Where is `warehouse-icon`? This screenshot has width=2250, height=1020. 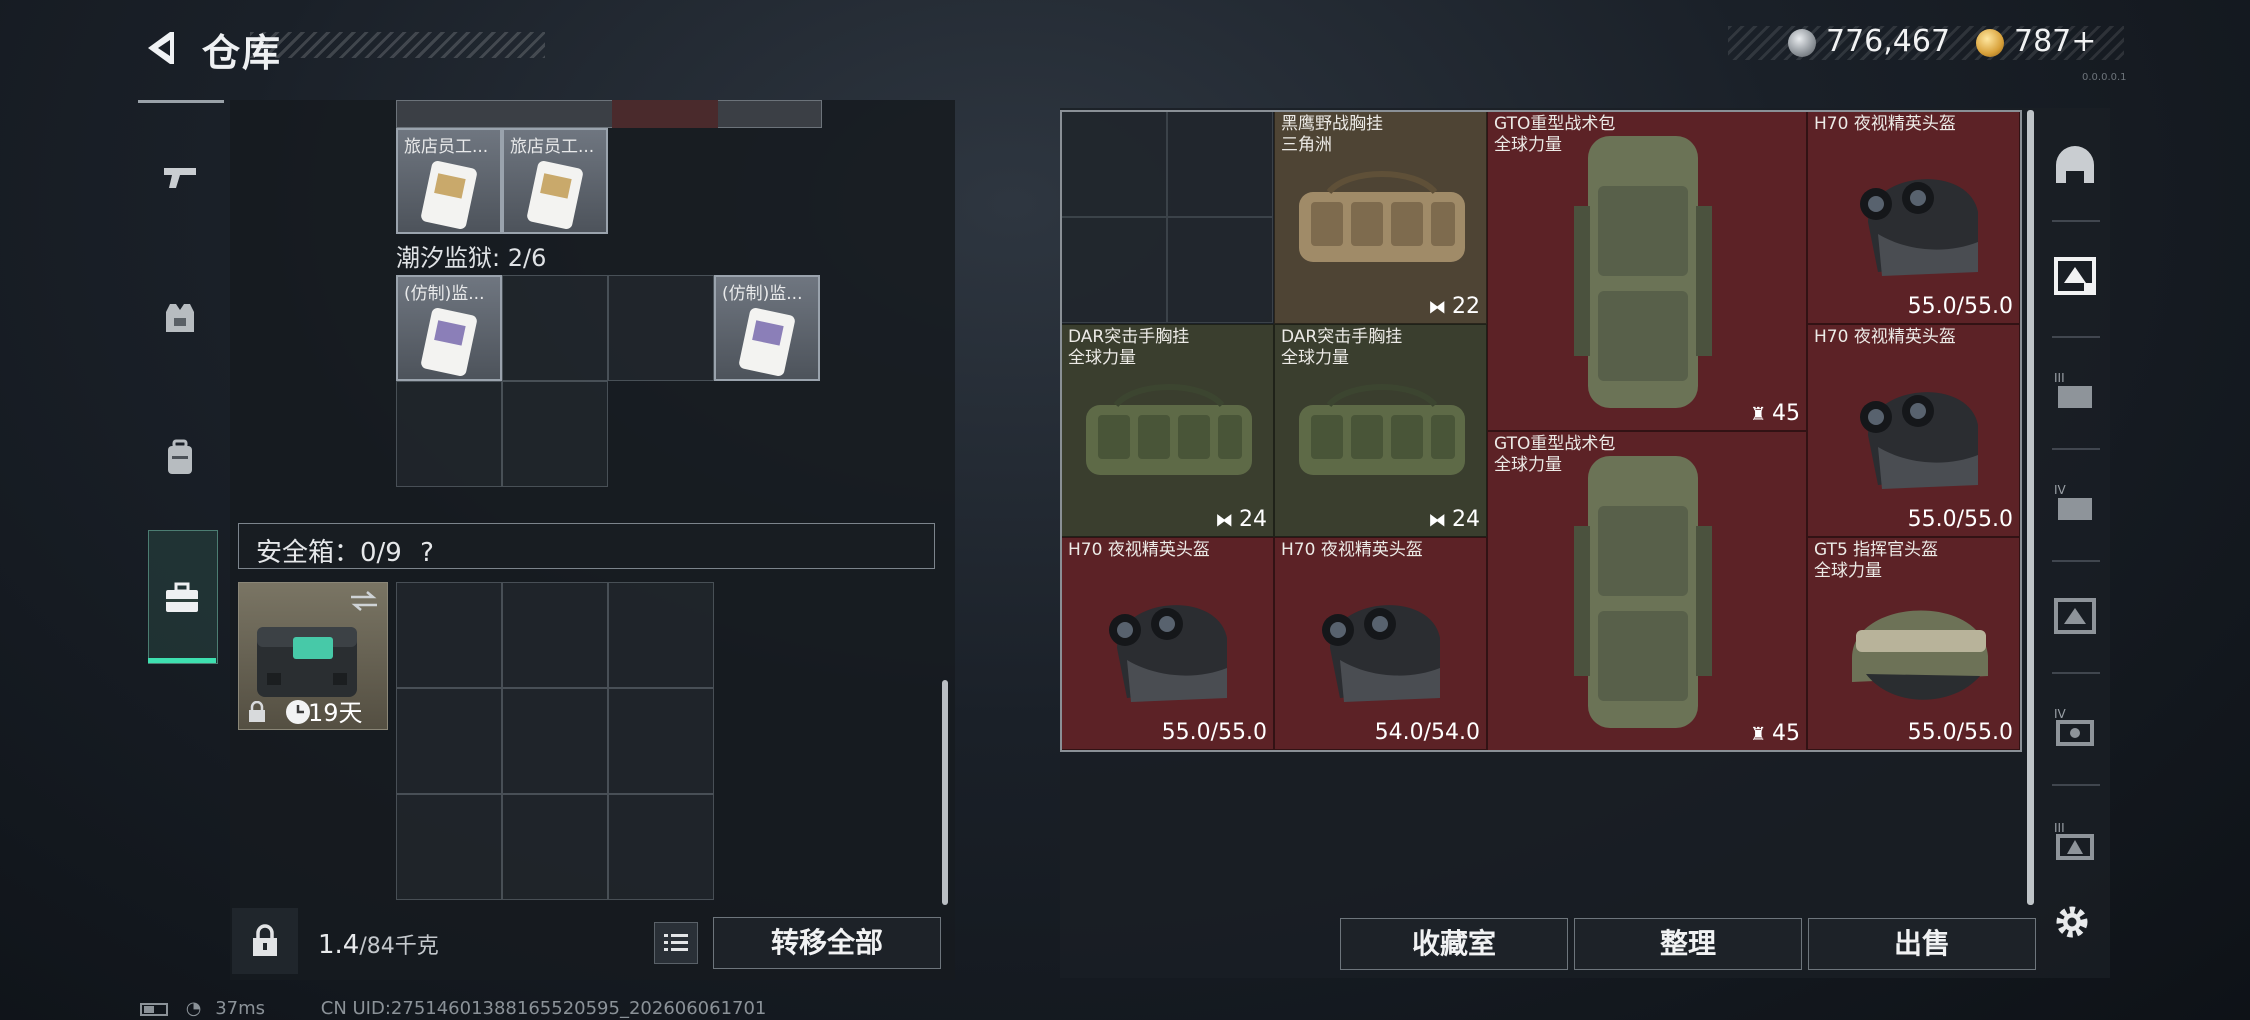
warehouse-icon is located at coordinates (2075, 616).